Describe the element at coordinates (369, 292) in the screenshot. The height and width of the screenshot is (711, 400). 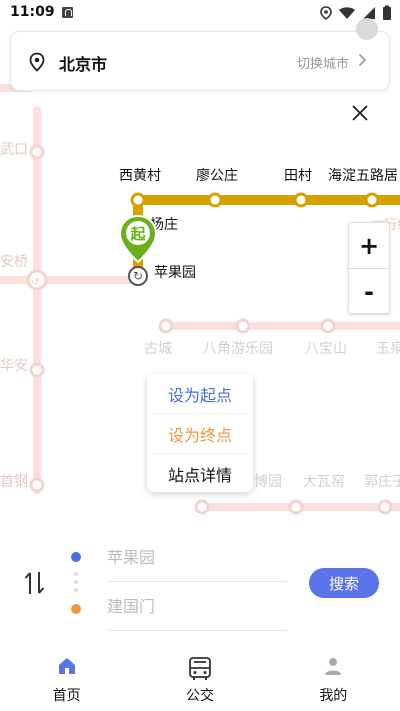
I see `zoom-out-button: -` at that location.